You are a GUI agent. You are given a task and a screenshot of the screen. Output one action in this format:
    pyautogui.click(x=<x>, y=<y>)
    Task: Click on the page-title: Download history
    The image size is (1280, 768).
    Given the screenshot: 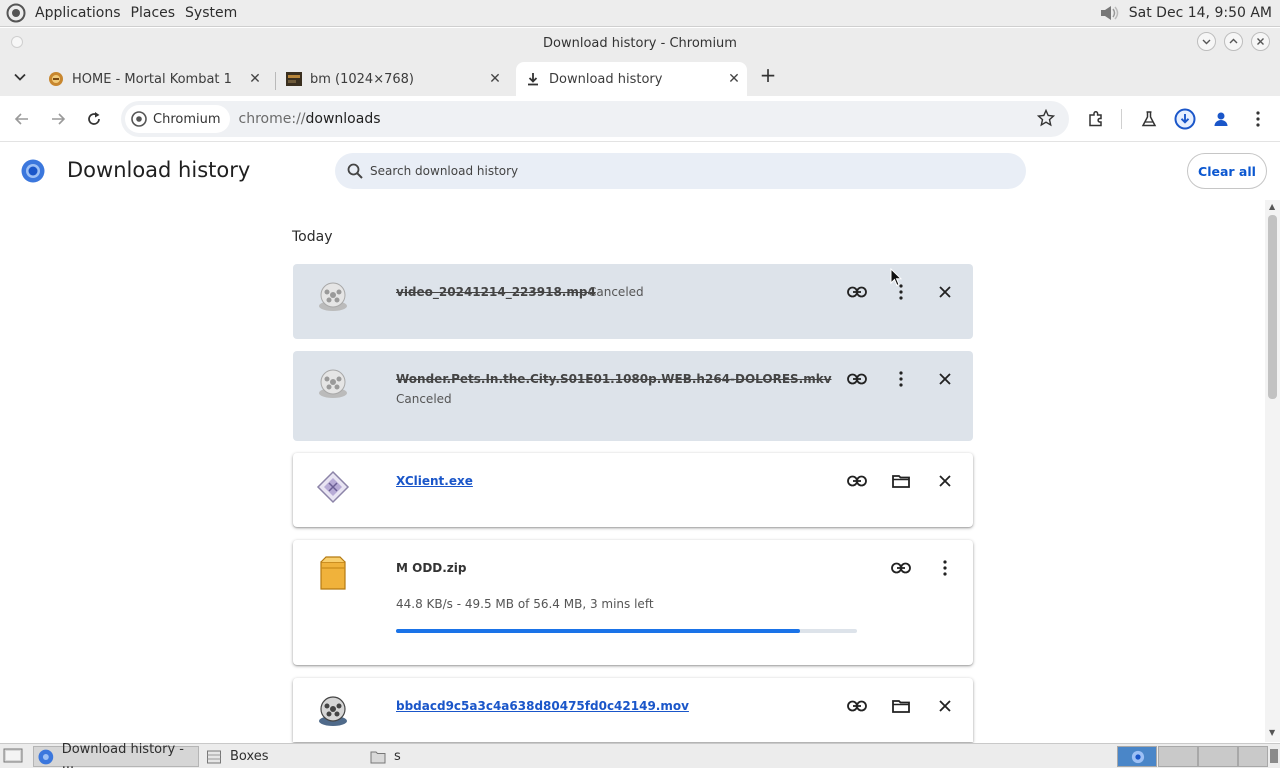 What is the action you would take?
    pyautogui.click(x=159, y=170)
    